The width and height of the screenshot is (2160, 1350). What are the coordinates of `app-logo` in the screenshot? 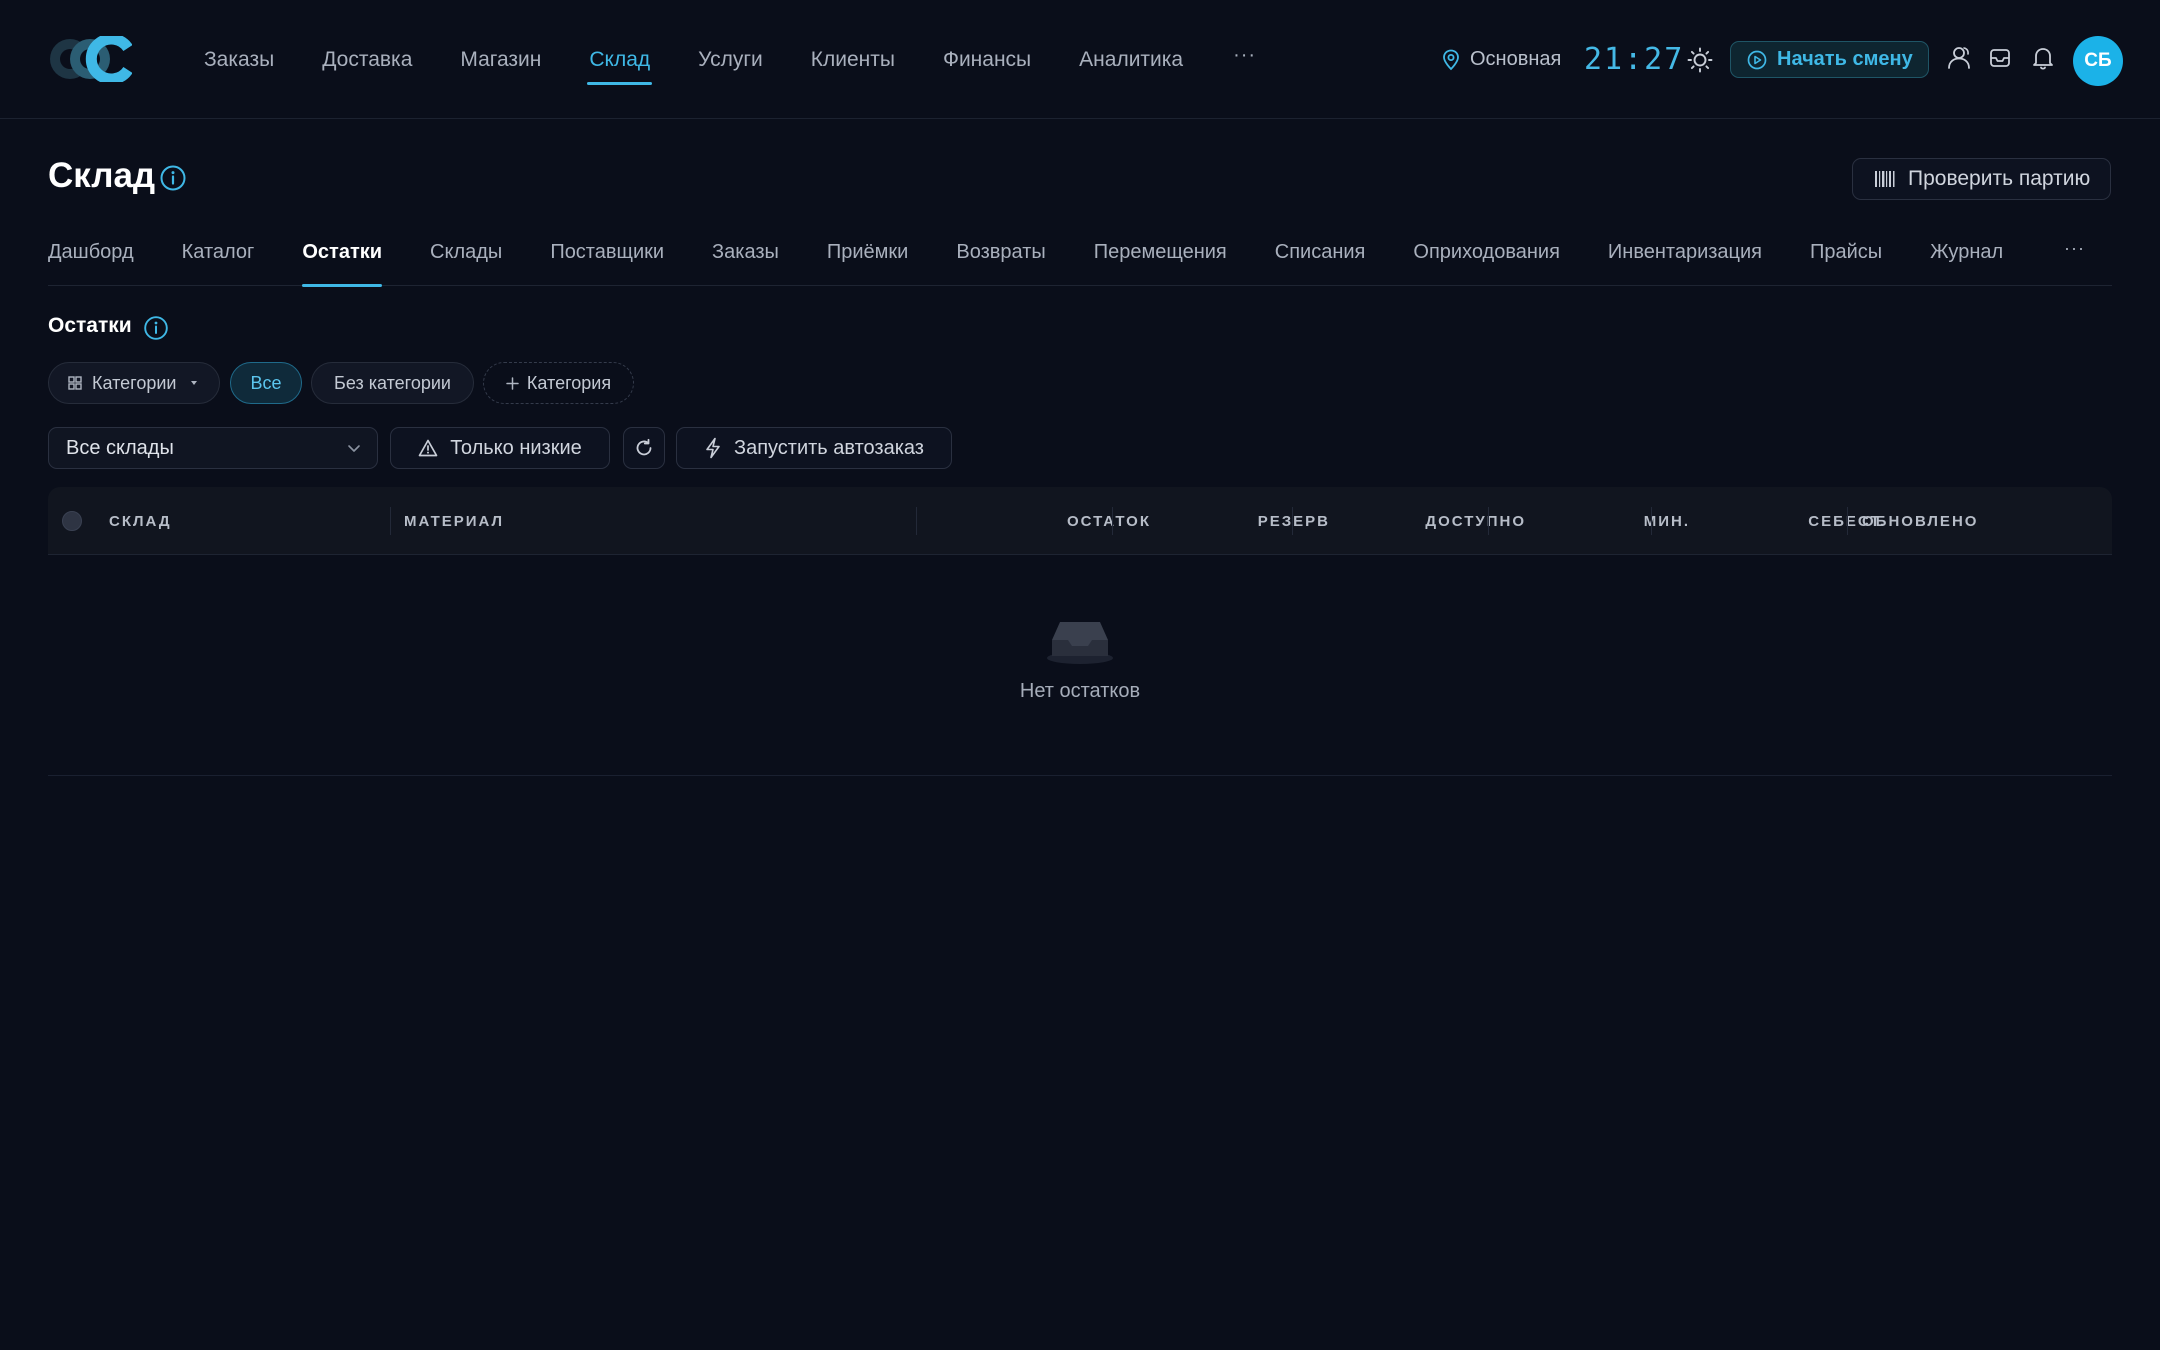 It's located at (90, 59).